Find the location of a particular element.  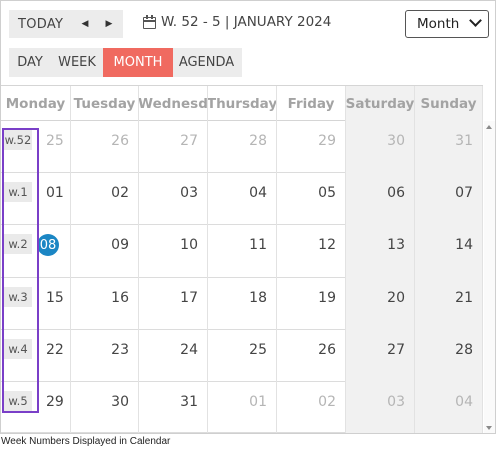

date-cell: 20 is located at coordinates (380, 304).